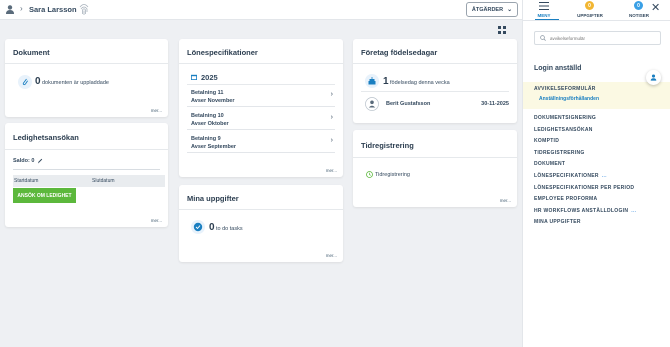 The width and height of the screenshot is (670, 347). What do you see at coordinates (89, 181) in the screenshot?
I see `leave-table-header: Startdatum Slutdatum` at bounding box center [89, 181].